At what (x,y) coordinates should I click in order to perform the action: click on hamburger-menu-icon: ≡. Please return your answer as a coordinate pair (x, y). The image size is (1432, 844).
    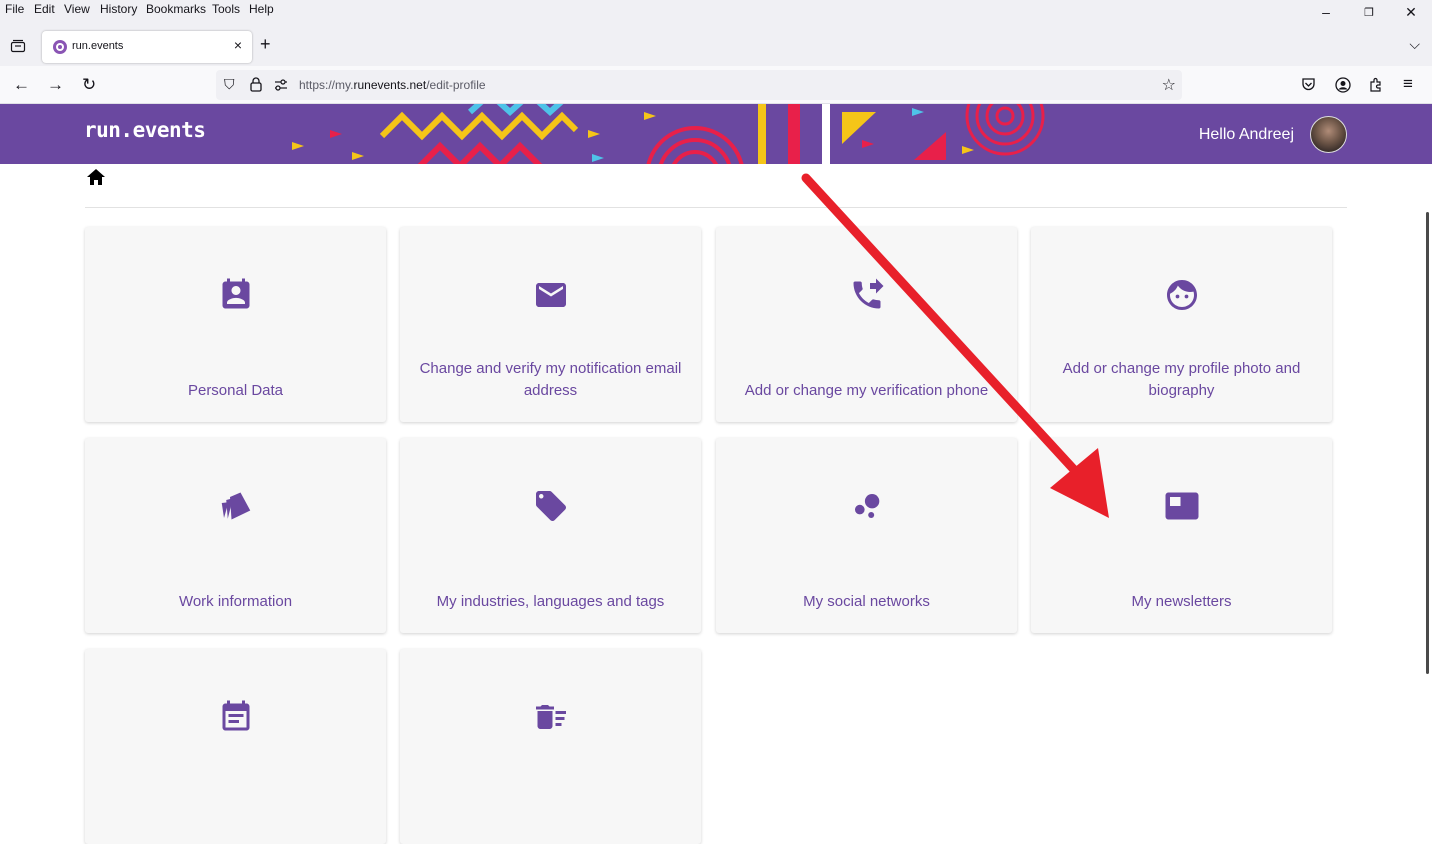
    Looking at the image, I should click on (1408, 84).